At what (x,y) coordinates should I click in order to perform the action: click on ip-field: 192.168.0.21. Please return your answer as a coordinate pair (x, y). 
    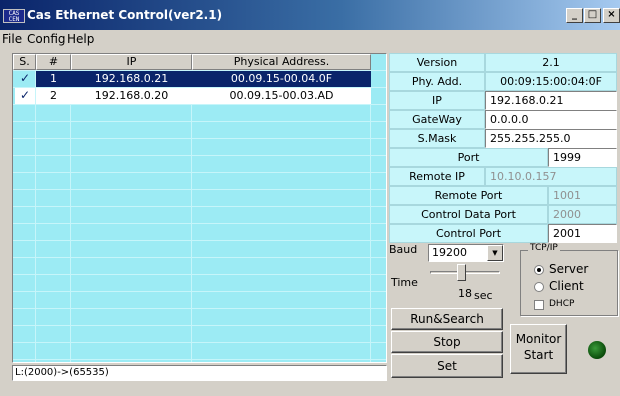
    Looking at the image, I should click on (551, 100).